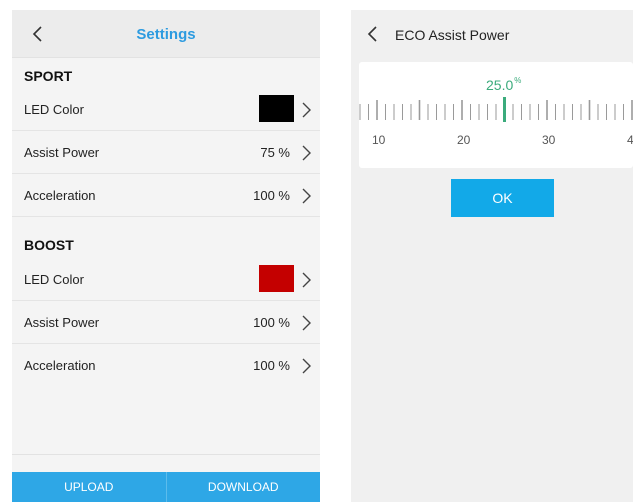 This screenshot has width=633, height=502. I want to click on section-header-boost: BOOST, so click(49, 245).